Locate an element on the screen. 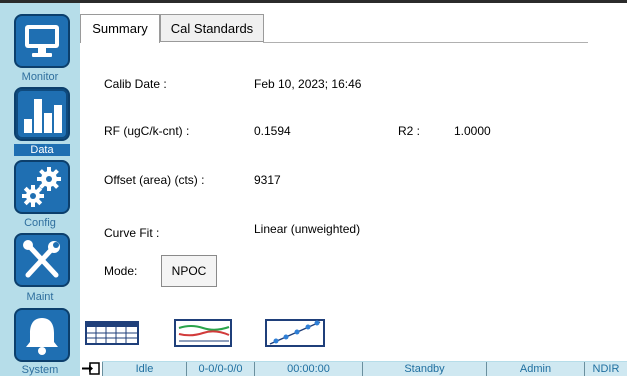  offset-label: Offset (area) (cts) : is located at coordinates (154, 180).